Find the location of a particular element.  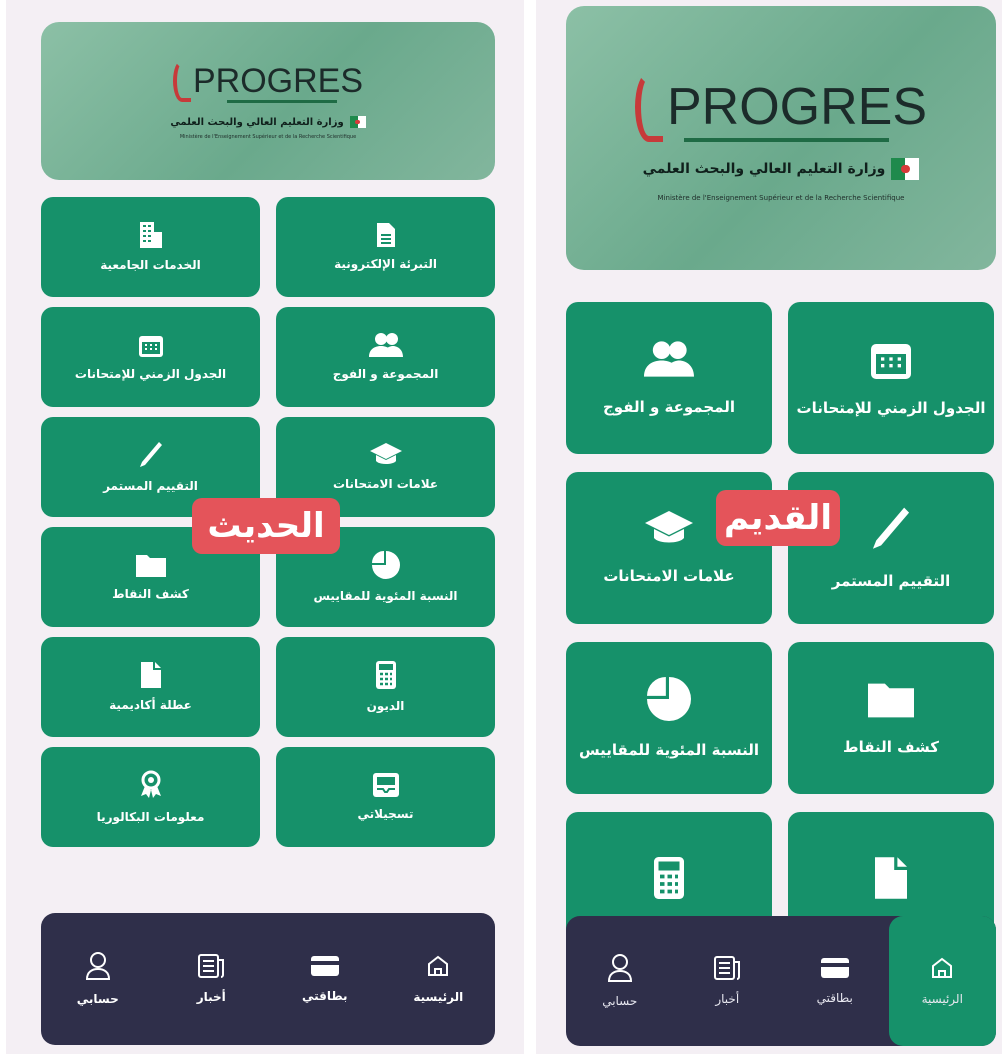

tile-university-services: الخدمات الجامعية is located at coordinates (150, 247).